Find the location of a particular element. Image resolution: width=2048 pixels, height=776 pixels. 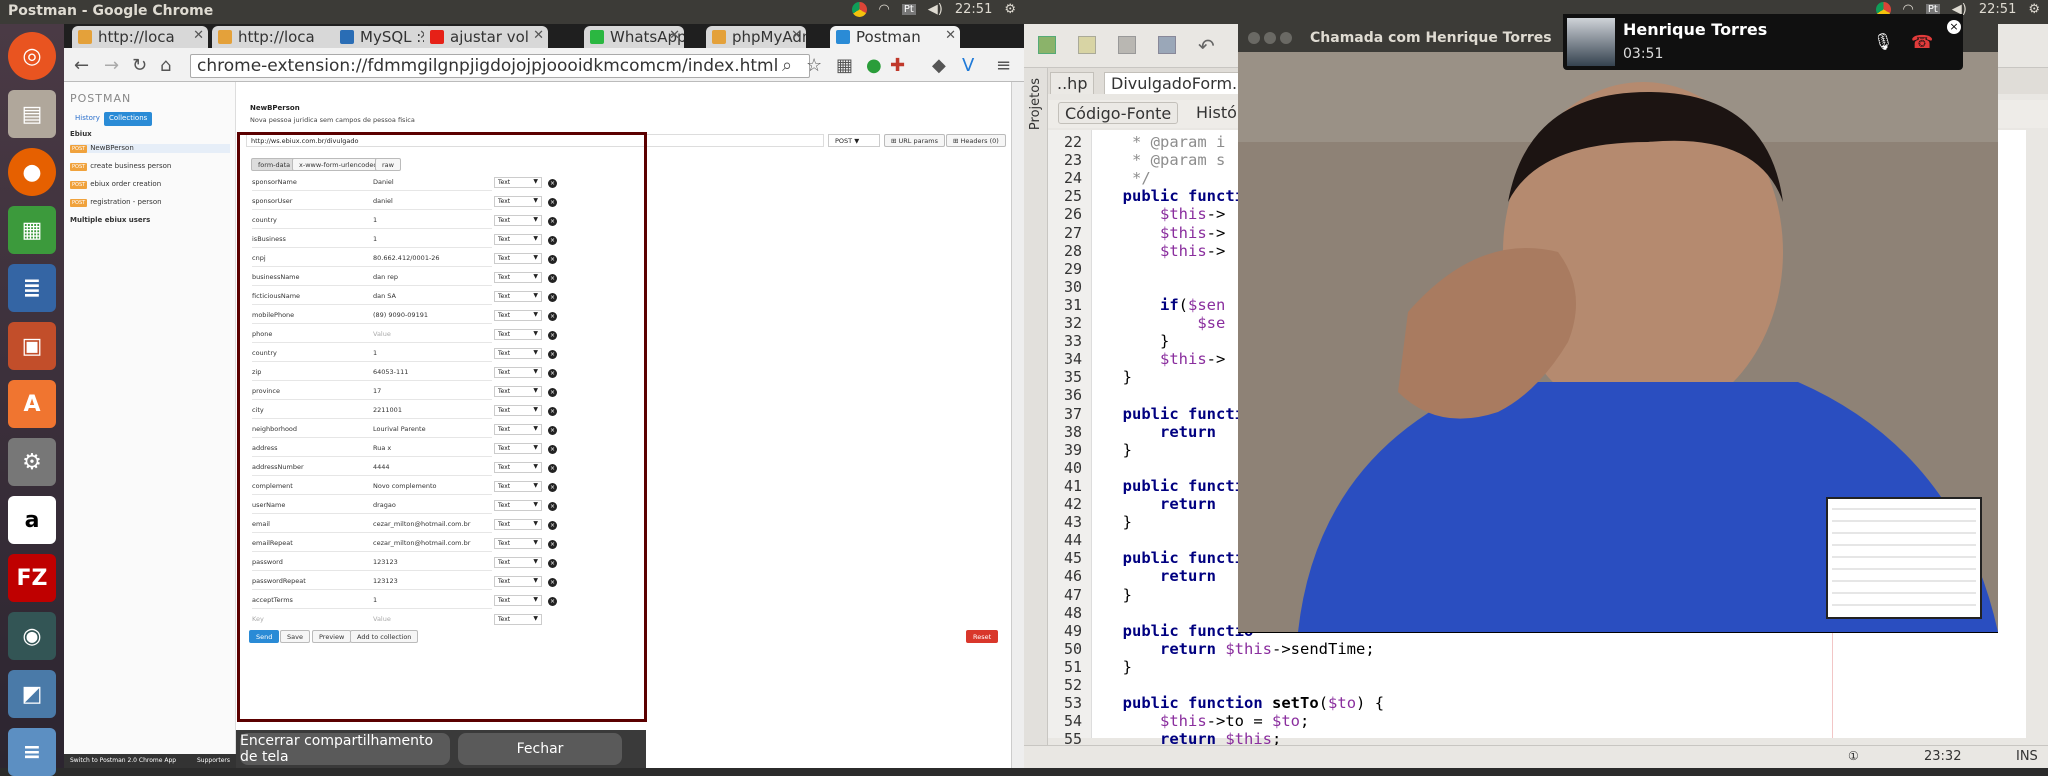

ubuntu-icon: ◎ is located at coordinates (32, 56).